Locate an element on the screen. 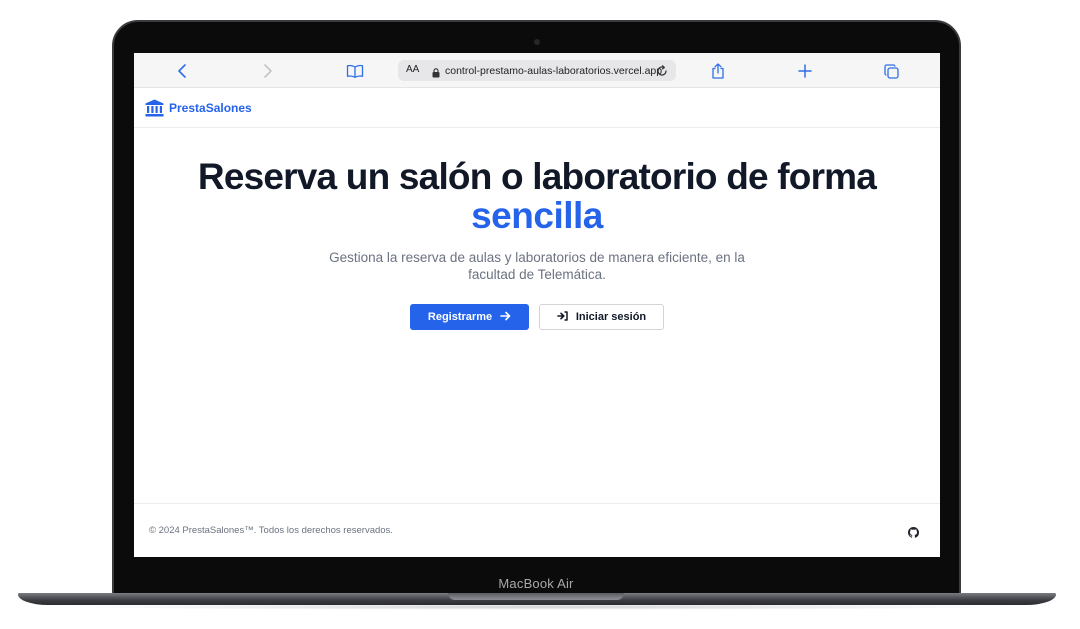 The width and height of the screenshot is (1080, 629). plus-icon is located at coordinates (805, 71).